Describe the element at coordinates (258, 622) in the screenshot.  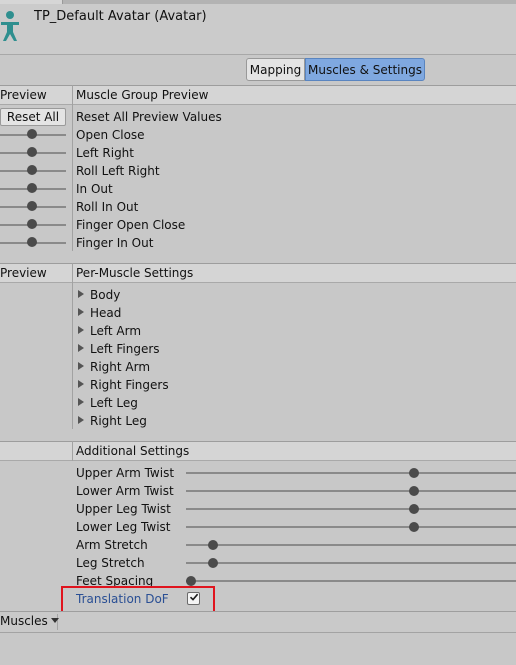
I see `footer-bar` at that location.